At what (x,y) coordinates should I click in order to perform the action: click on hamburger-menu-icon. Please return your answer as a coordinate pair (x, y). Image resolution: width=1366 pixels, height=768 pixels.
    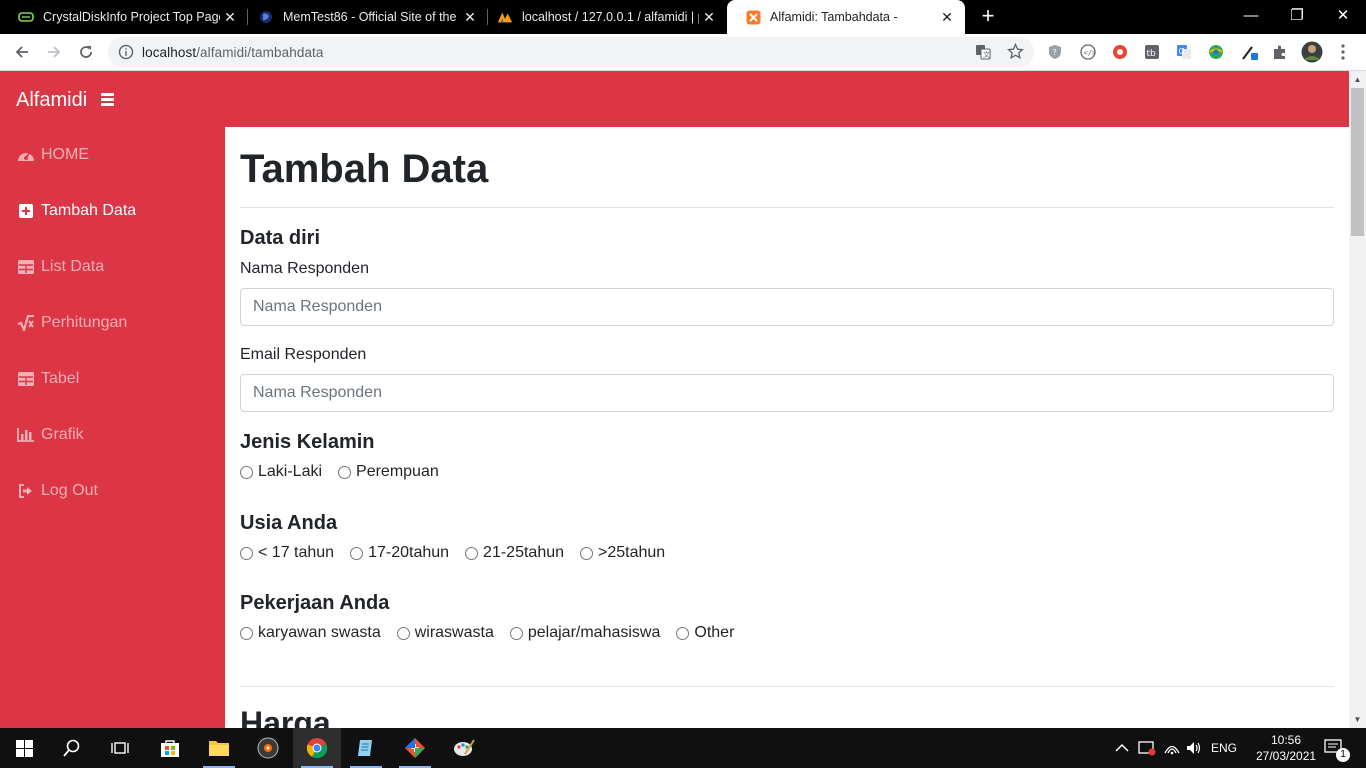
    Looking at the image, I should click on (108, 99).